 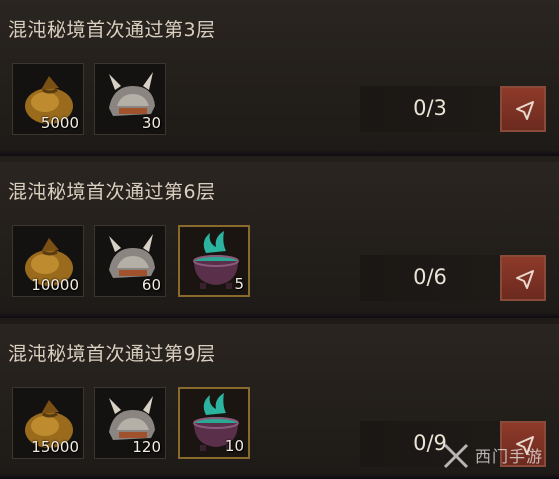 What do you see at coordinates (146, 447) in the screenshot?
I see `reward-quantity: 120` at bounding box center [146, 447].